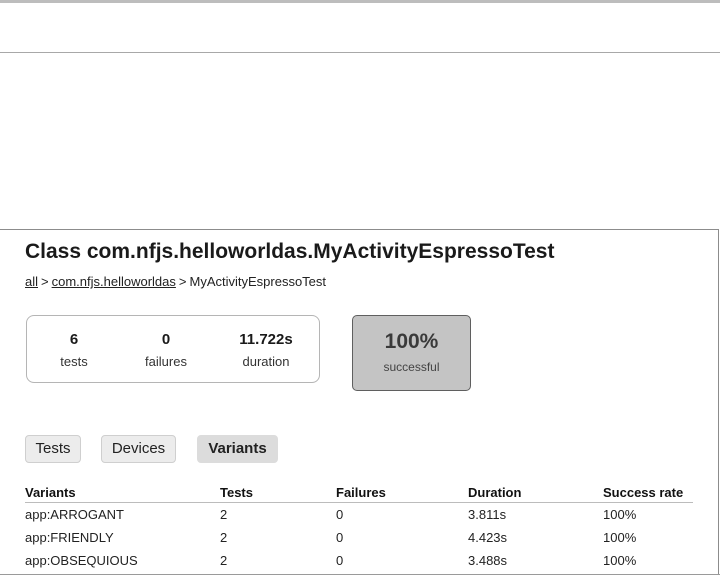 The width and height of the screenshot is (720, 587). What do you see at coordinates (31, 281) in the screenshot?
I see `breadcrumb-all-link: all` at bounding box center [31, 281].